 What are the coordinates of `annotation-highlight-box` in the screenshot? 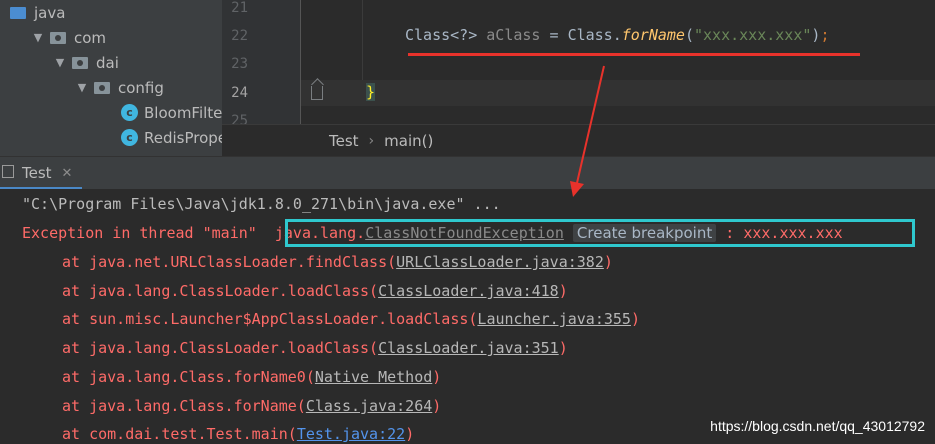 It's located at (600, 233).